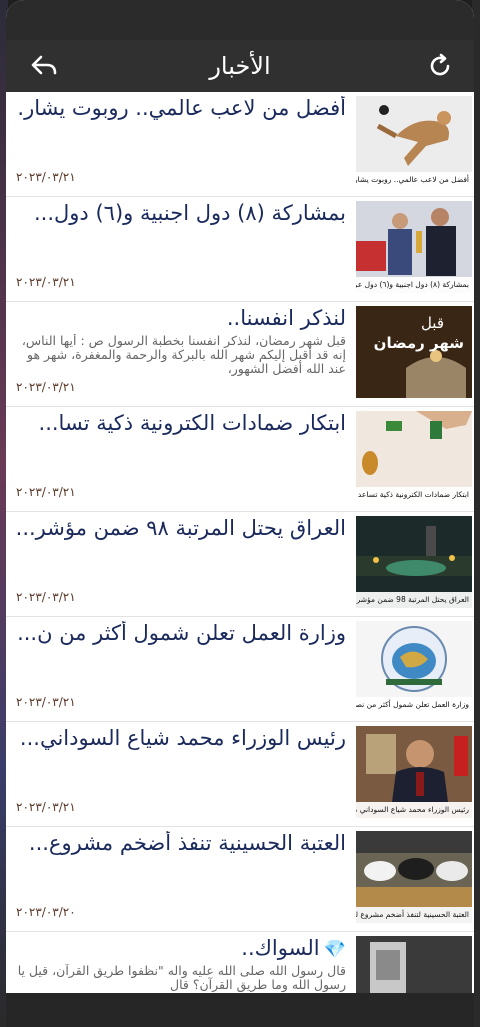 This screenshot has width=480, height=1027. I want to click on news-thumbnail: وزارة العمل تعلن شمول أكثر من نصف مليون, so click(414, 667).